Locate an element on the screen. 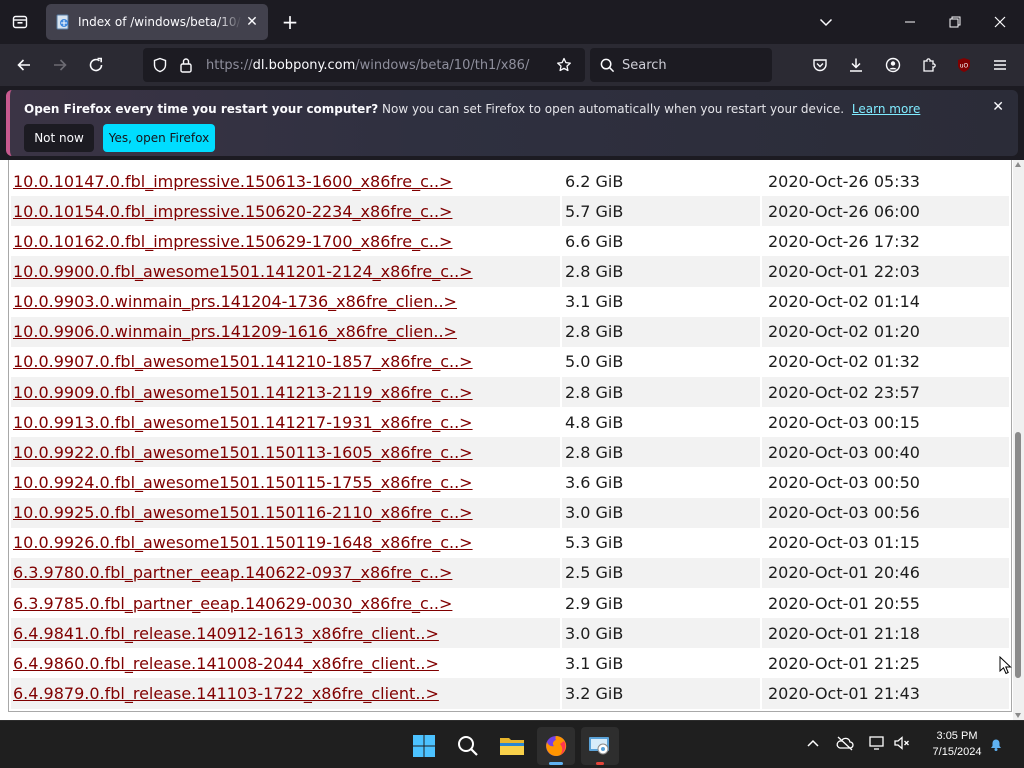 The height and width of the screenshot is (768, 1024). file-date-cell: 2020-Oct-26 06:00 is located at coordinates (885, 211).